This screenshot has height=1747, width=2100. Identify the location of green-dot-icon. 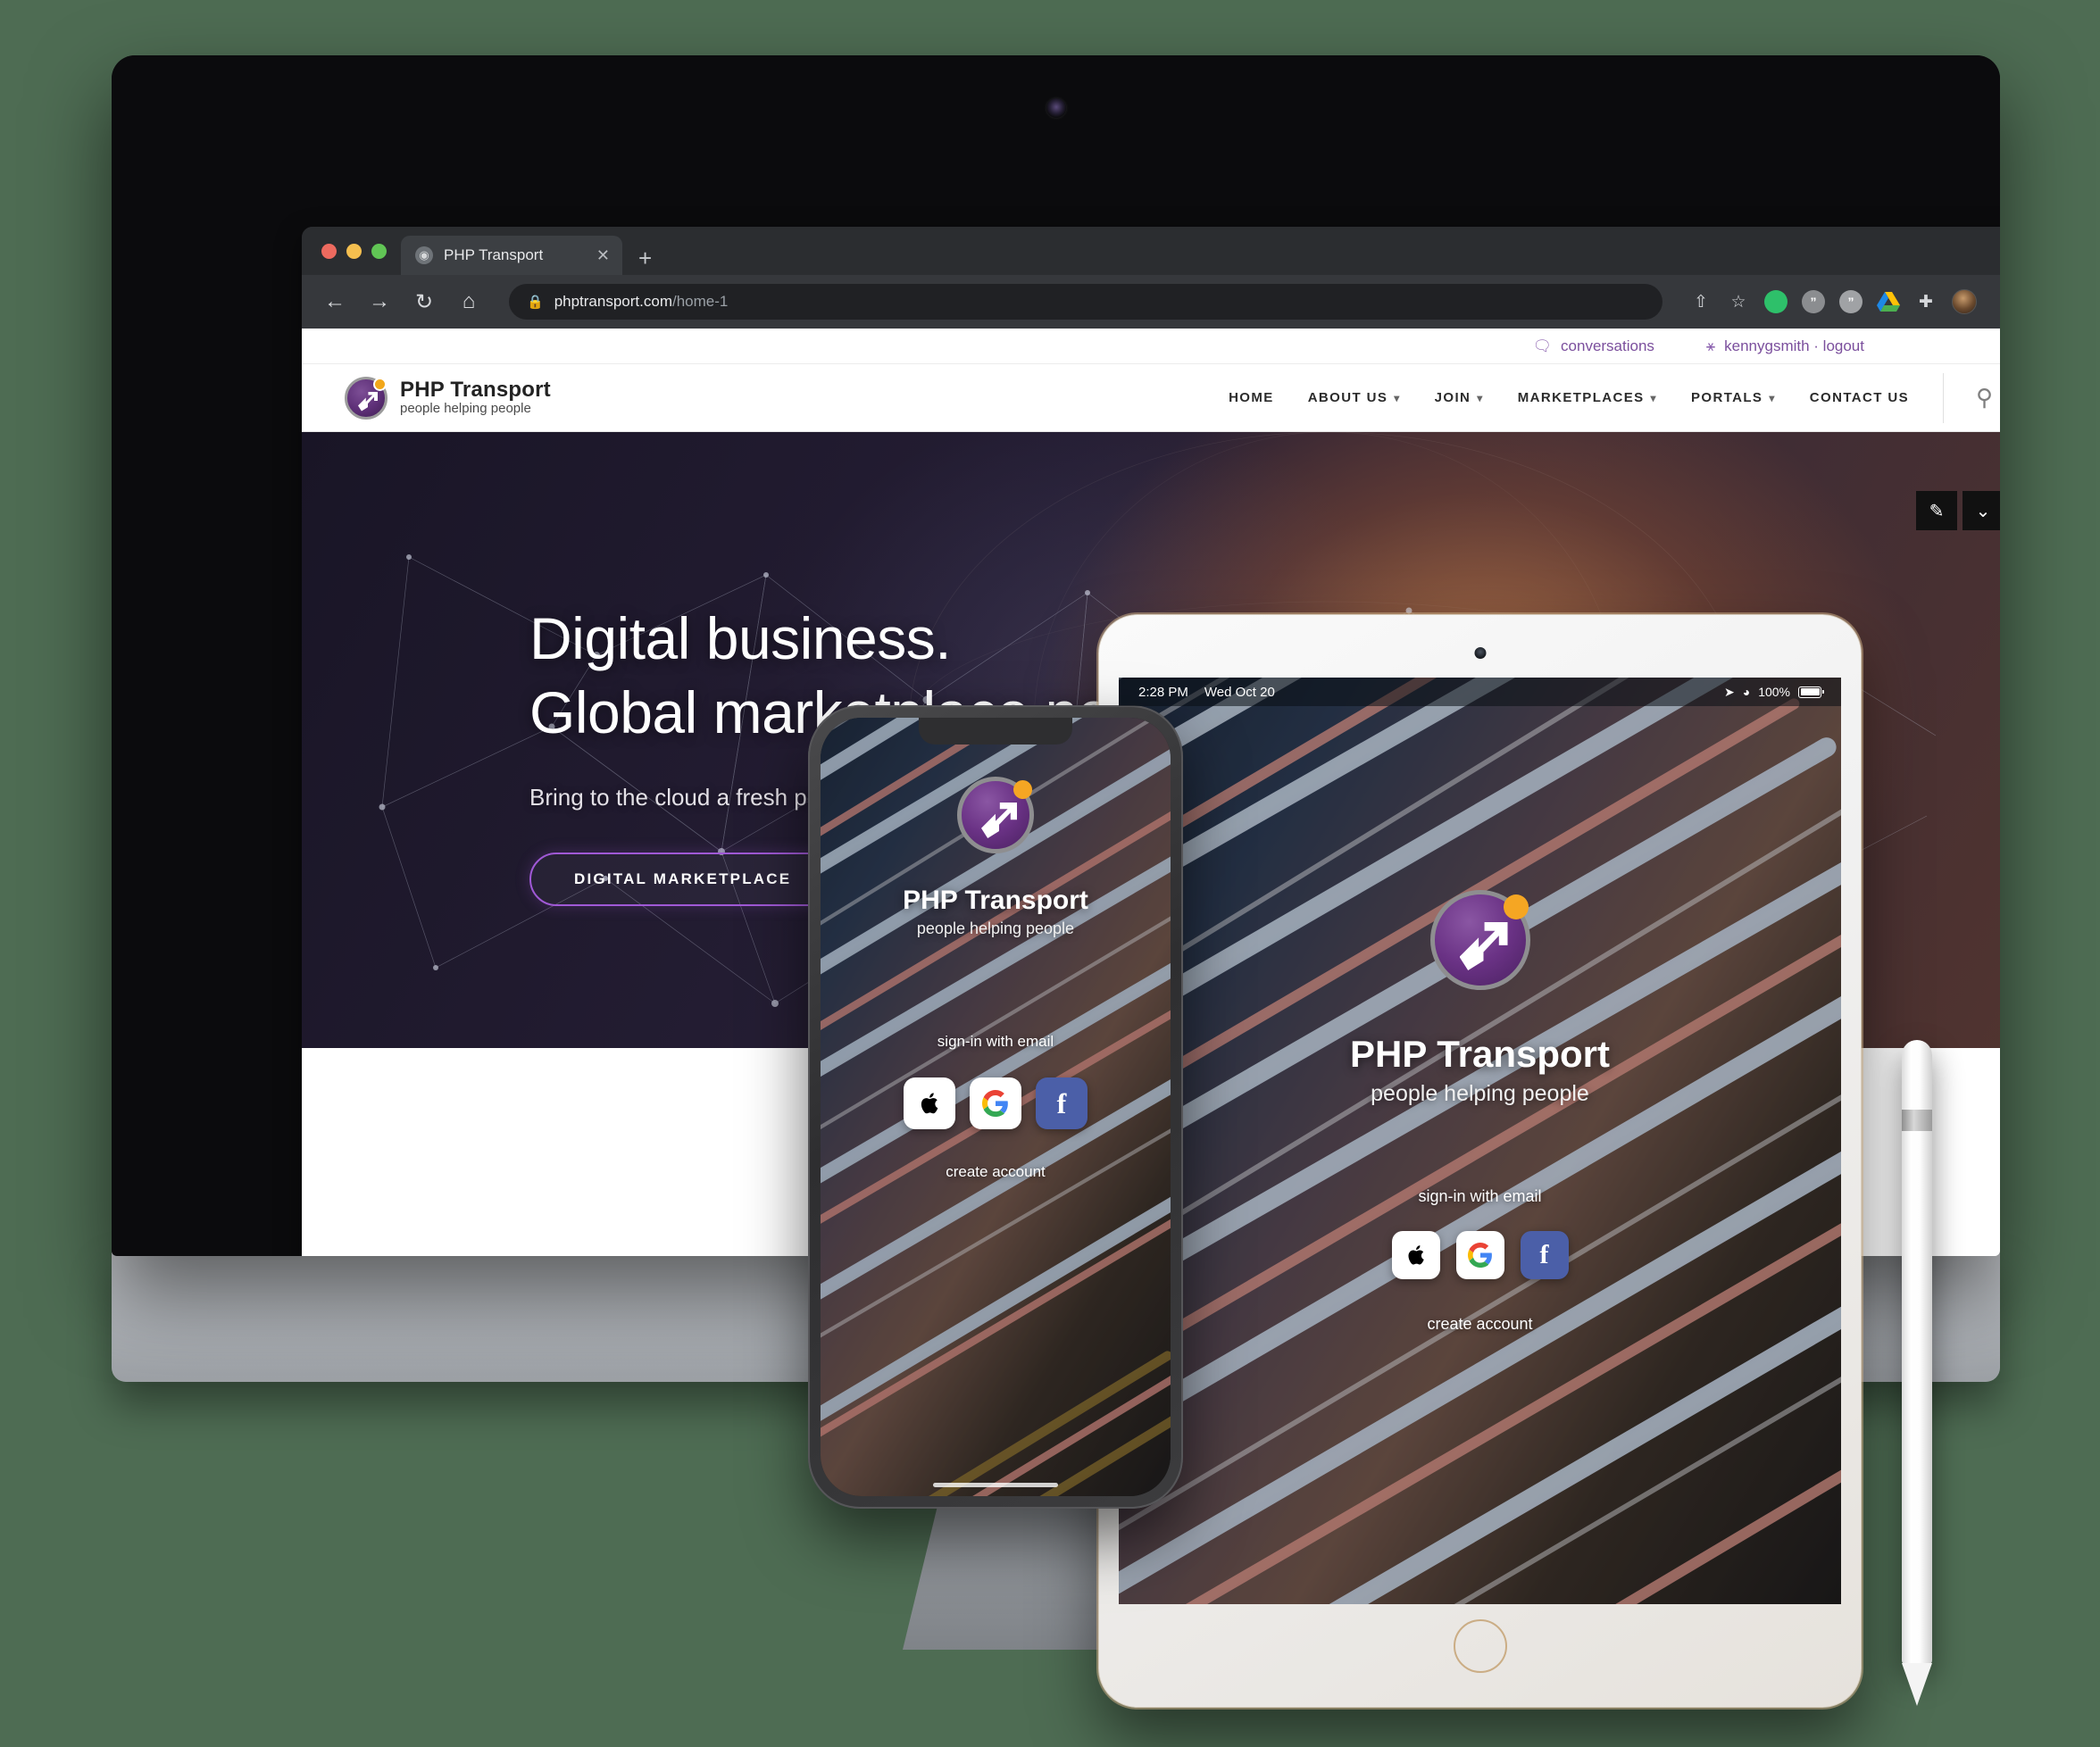
(1776, 301).